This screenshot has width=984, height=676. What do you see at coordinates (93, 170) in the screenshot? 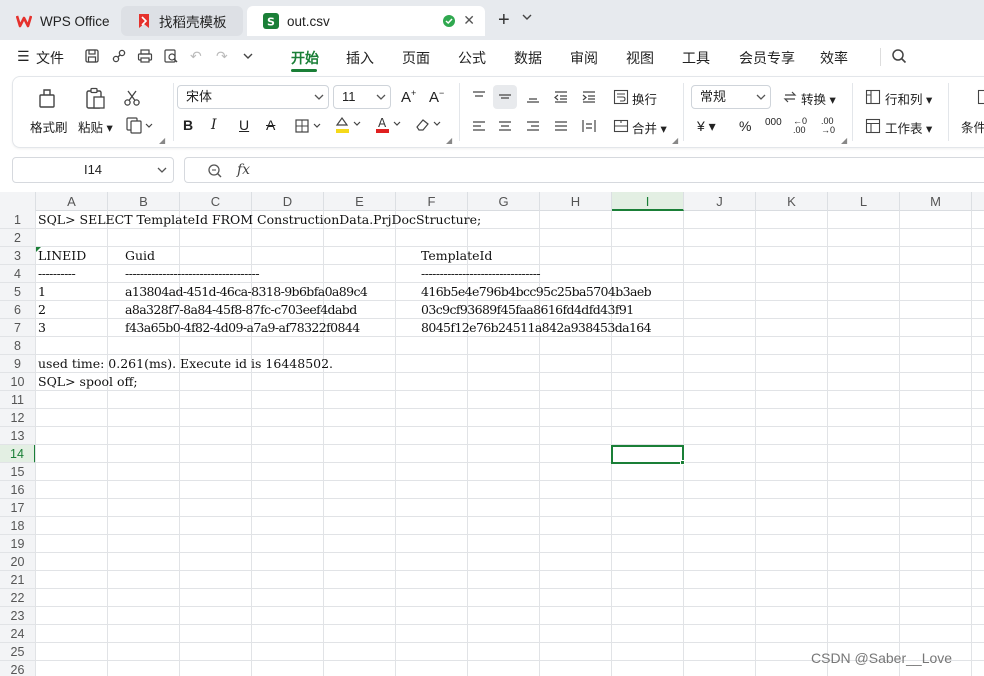
I see `name-box: I14` at bounding box center [93, 170].